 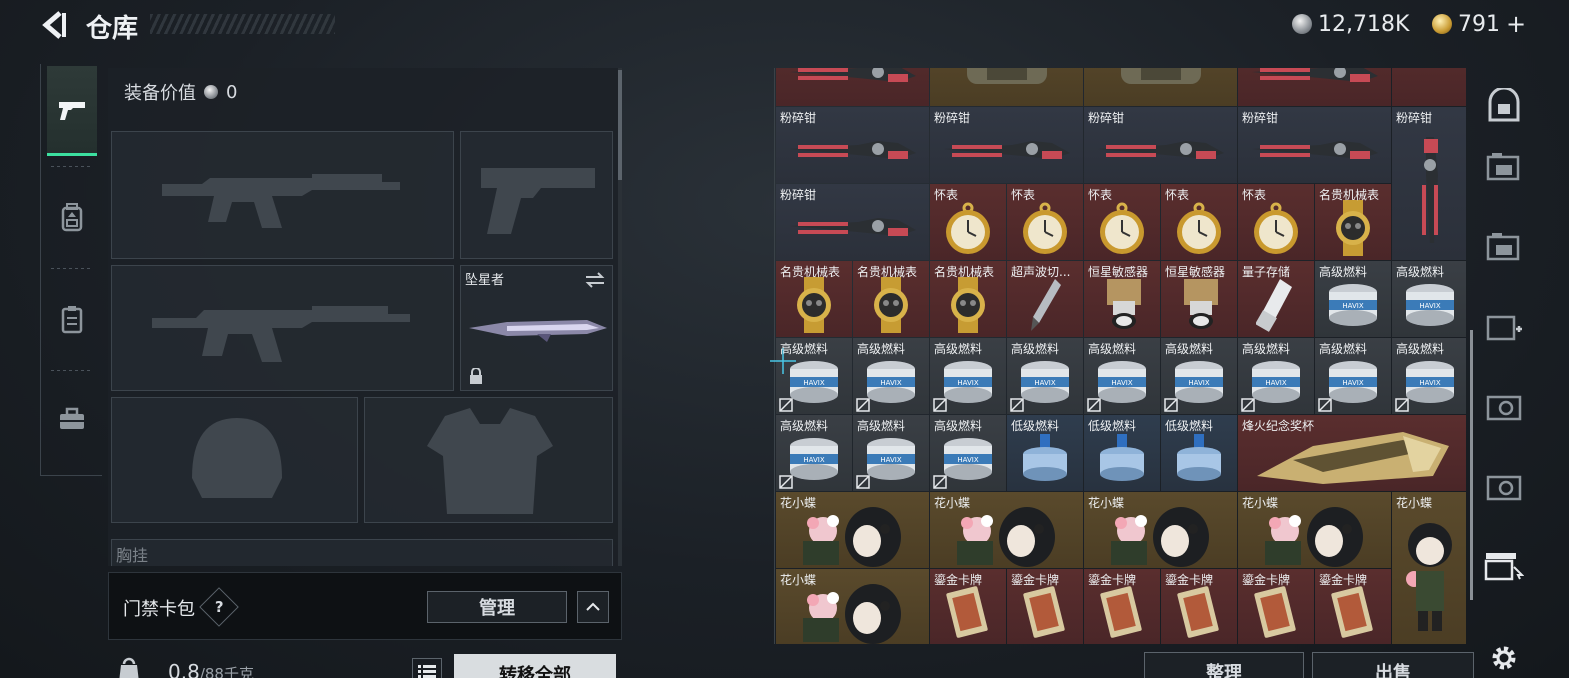 I want to click on chest-rig-slot: 胸挂, so click(x=362, y=552).